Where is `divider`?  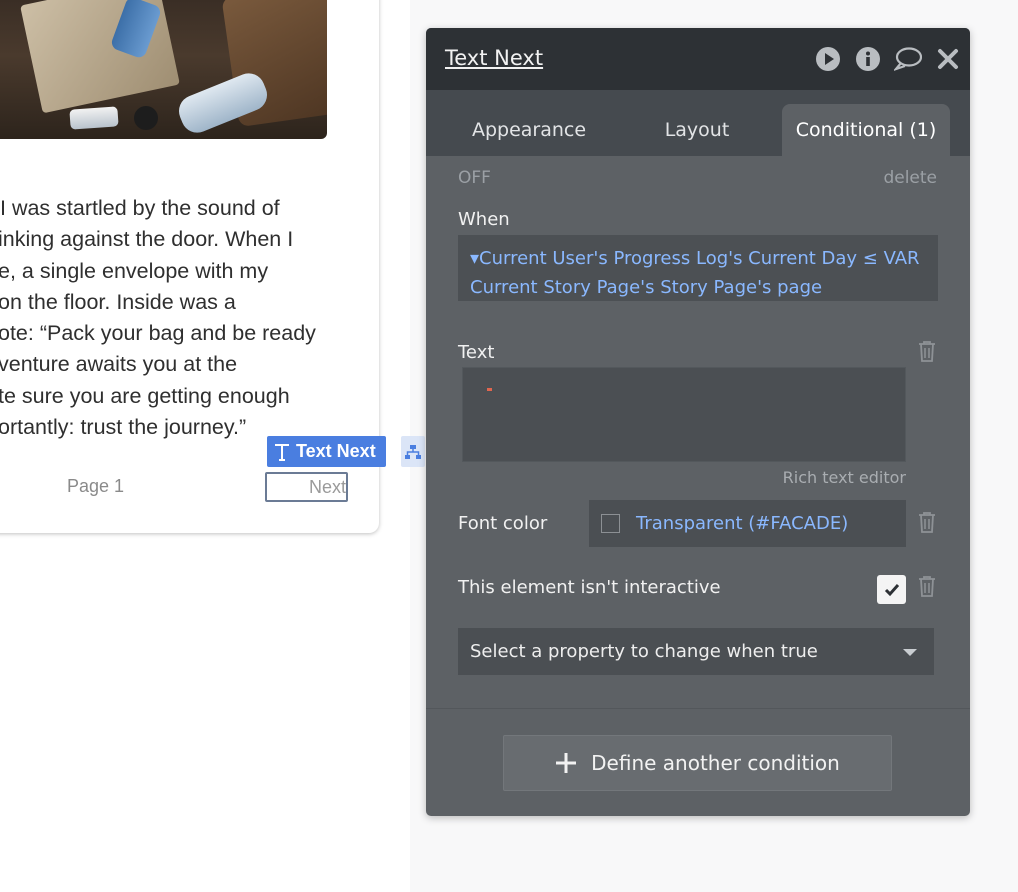
divider is located at coordinates (698, 708).